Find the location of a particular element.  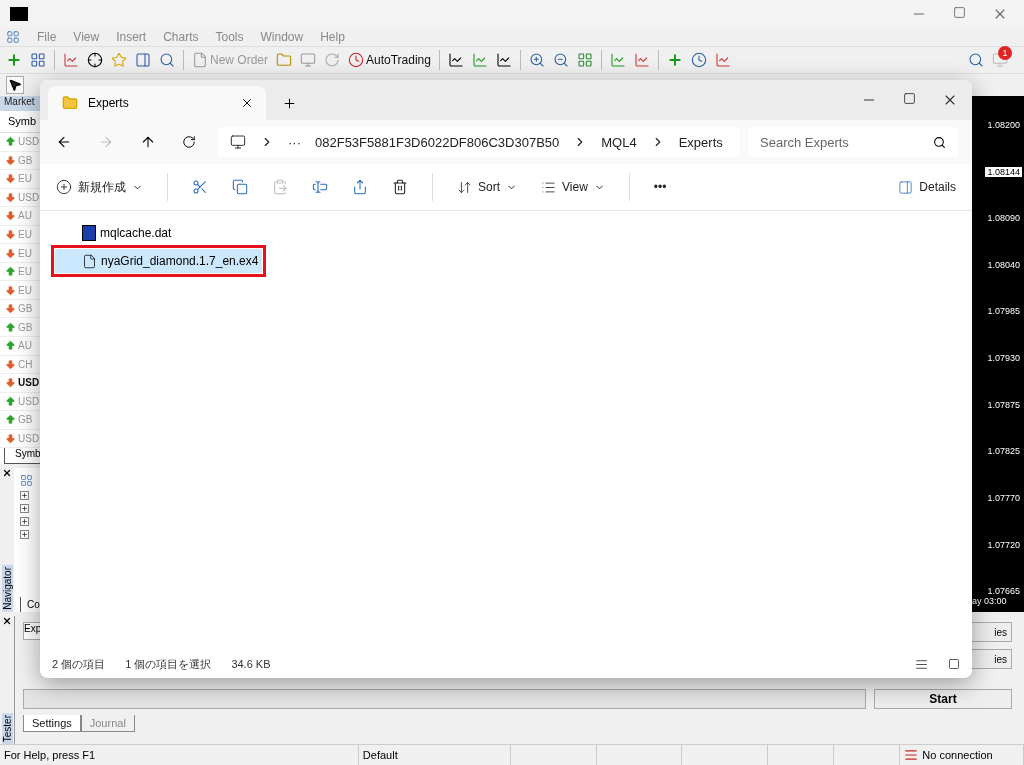

data-file-icon is located at coordinates (89, 233).